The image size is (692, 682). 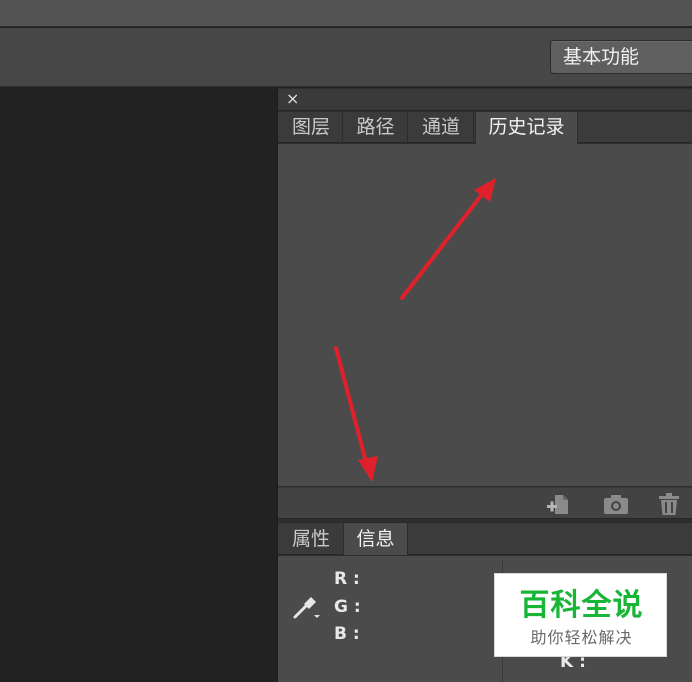 What do you see at coordinates (621, 57) in the screenshot?
I see `workspace-switcher: 基本功能` at bounding box center [621, 57].